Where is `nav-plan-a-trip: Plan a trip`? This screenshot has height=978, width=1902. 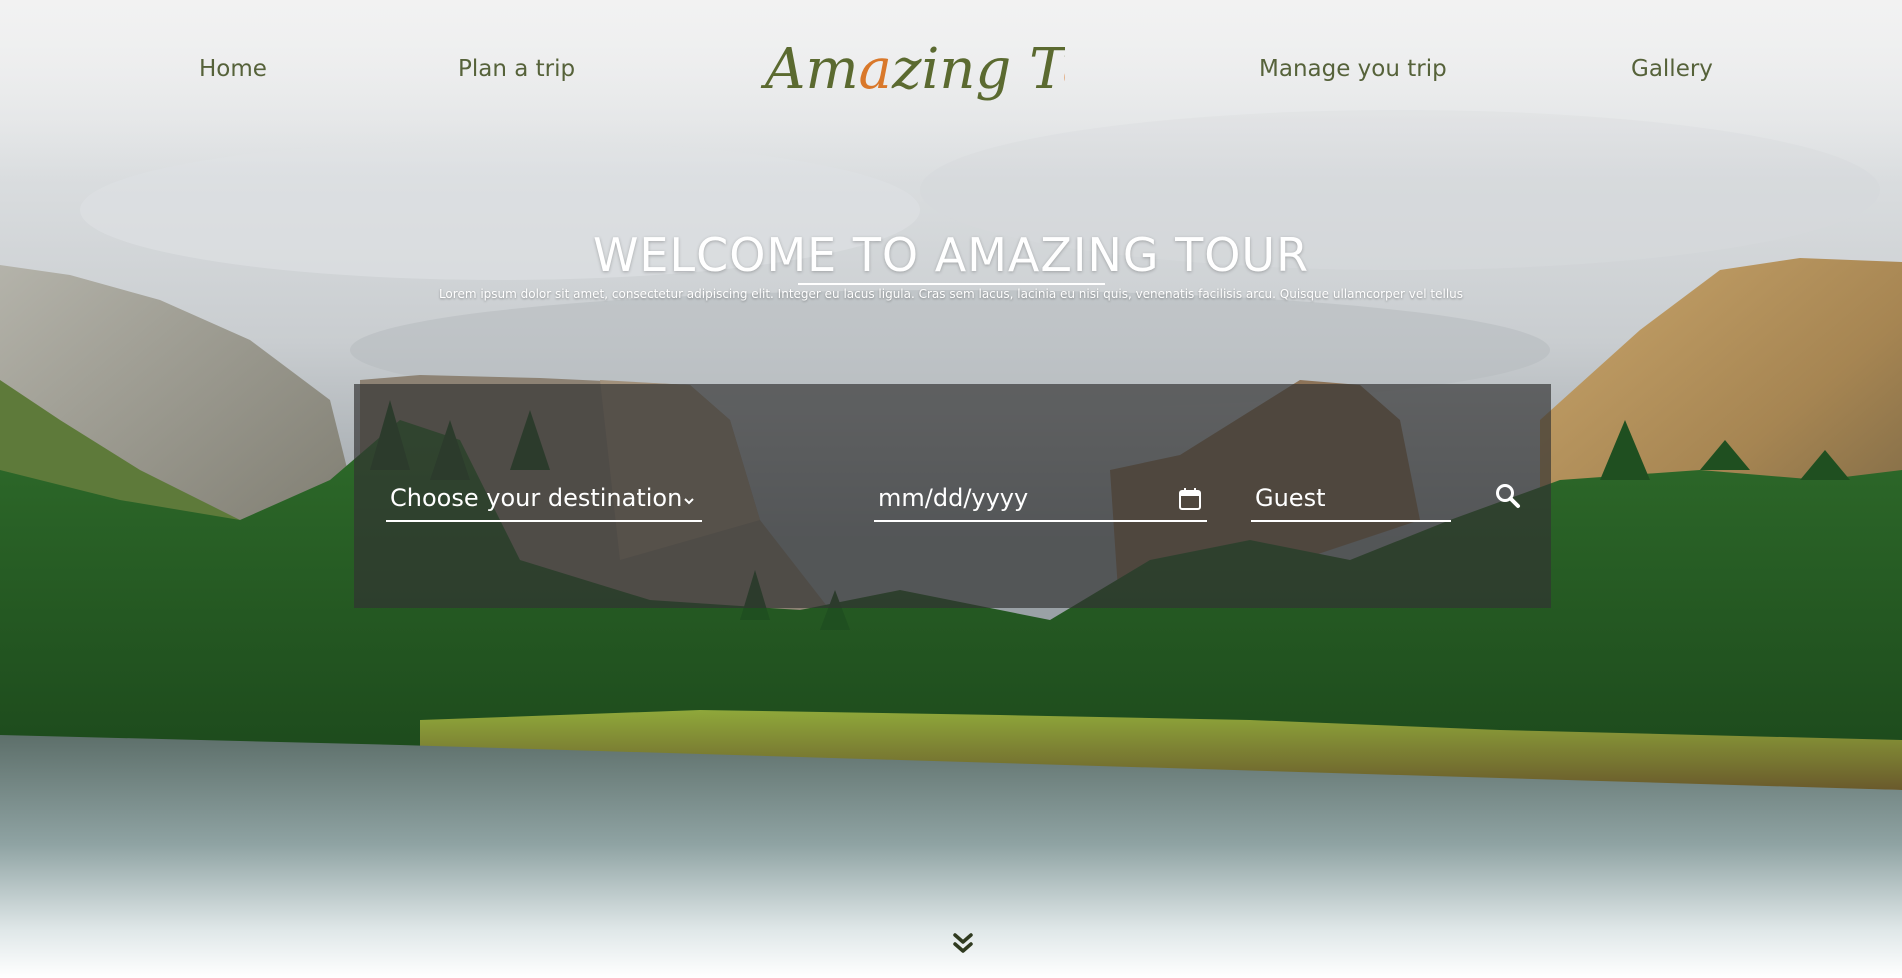 nav-plan-a-trip: Plan a trip is located at coordinates (516, 69).